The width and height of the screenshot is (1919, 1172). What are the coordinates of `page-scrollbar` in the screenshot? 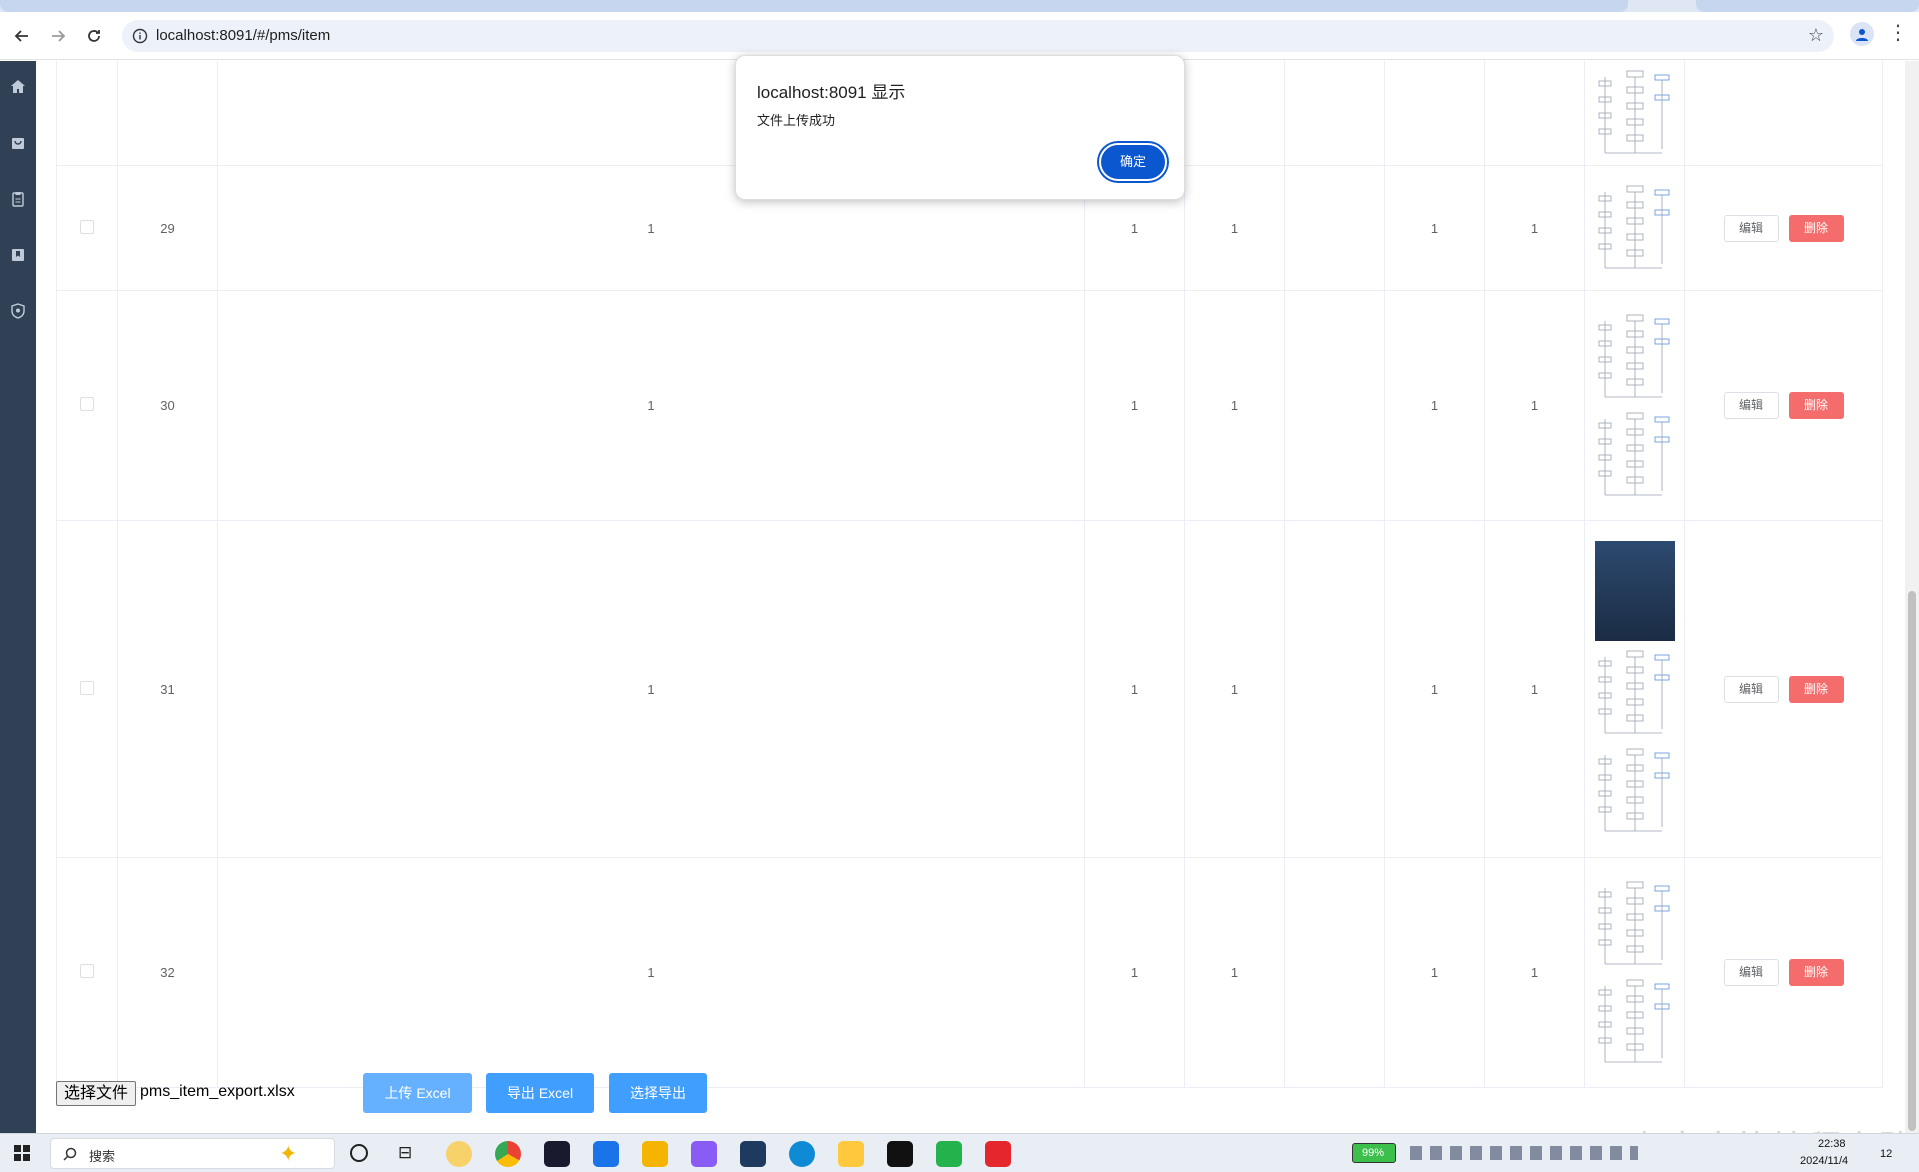 It's located at (1912, 597).